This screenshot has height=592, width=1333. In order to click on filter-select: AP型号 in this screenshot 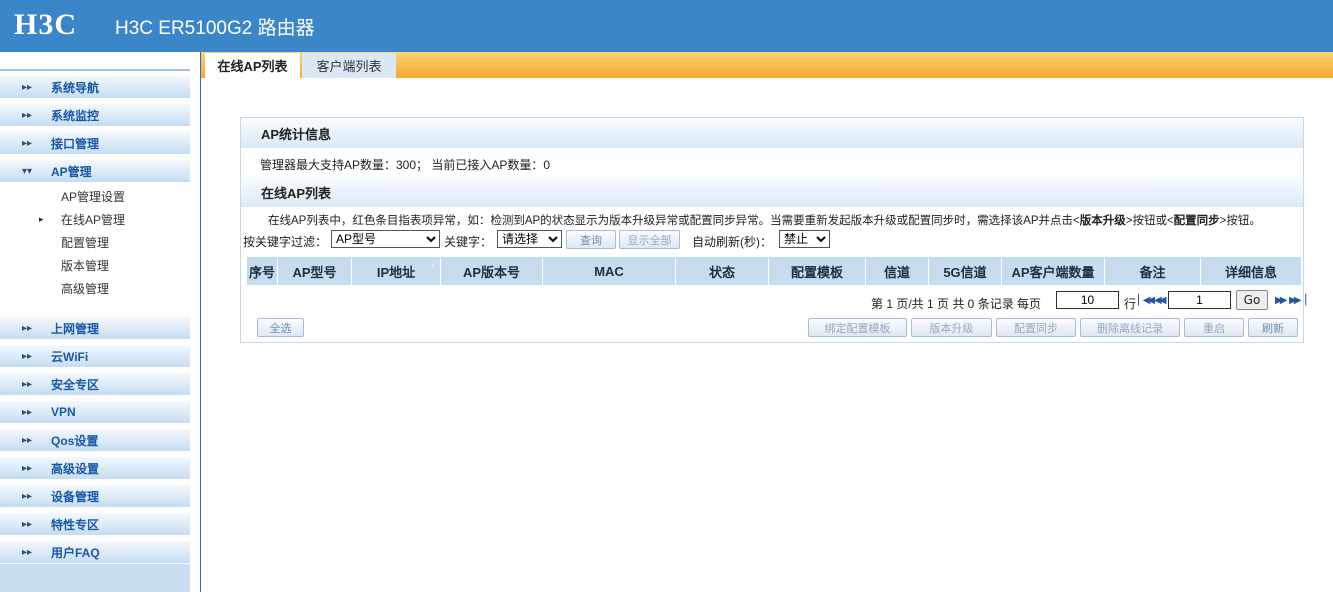, I will do `click(385, 239)`.